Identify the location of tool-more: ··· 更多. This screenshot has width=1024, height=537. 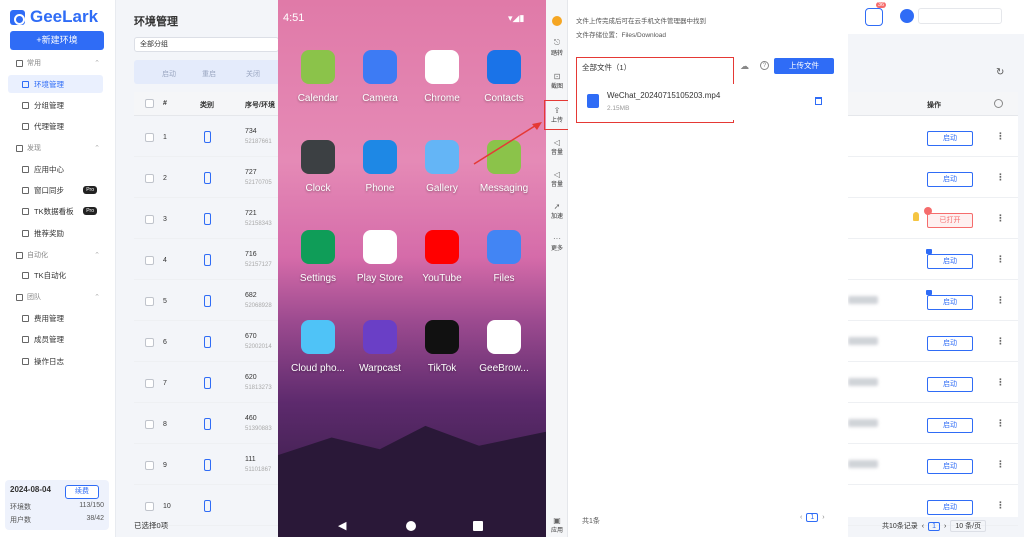
(557, 243).